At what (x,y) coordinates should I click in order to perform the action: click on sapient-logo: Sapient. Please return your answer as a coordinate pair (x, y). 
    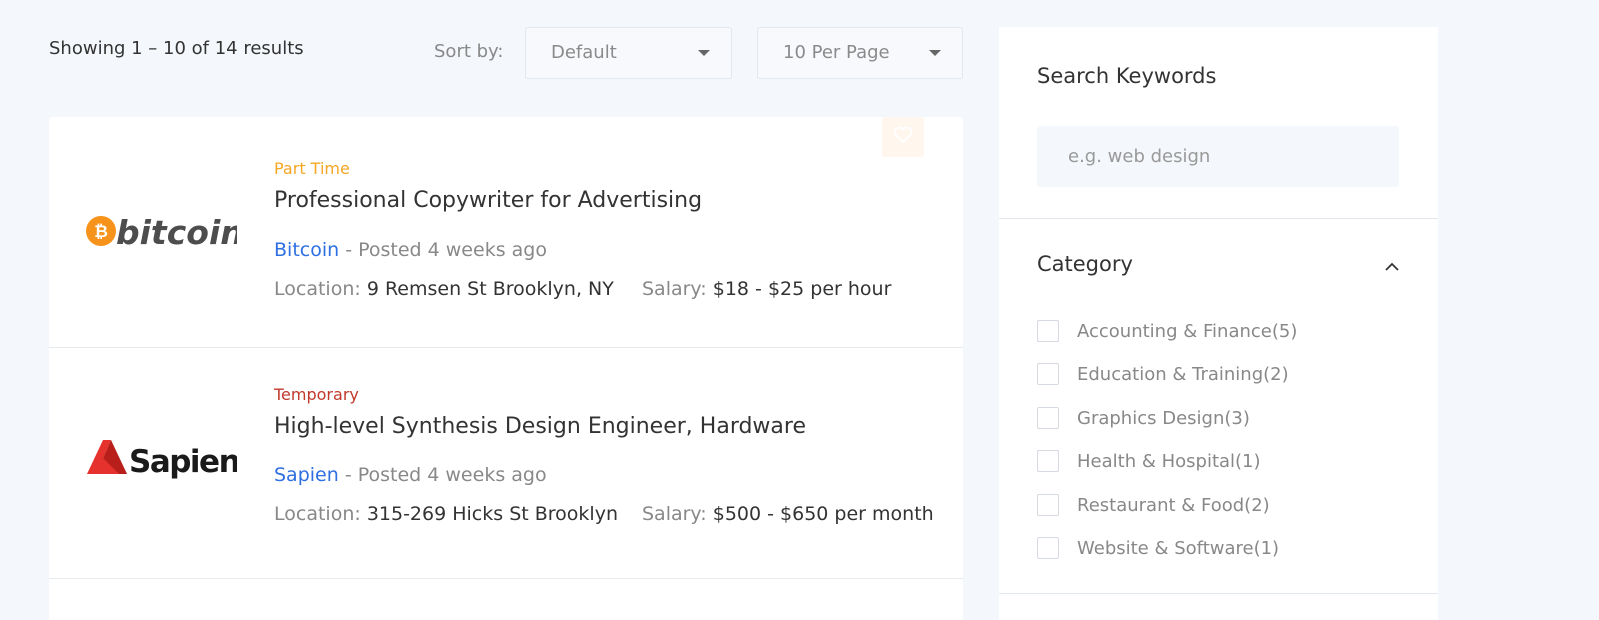
    Looking at the image, I should click on (161, 458).